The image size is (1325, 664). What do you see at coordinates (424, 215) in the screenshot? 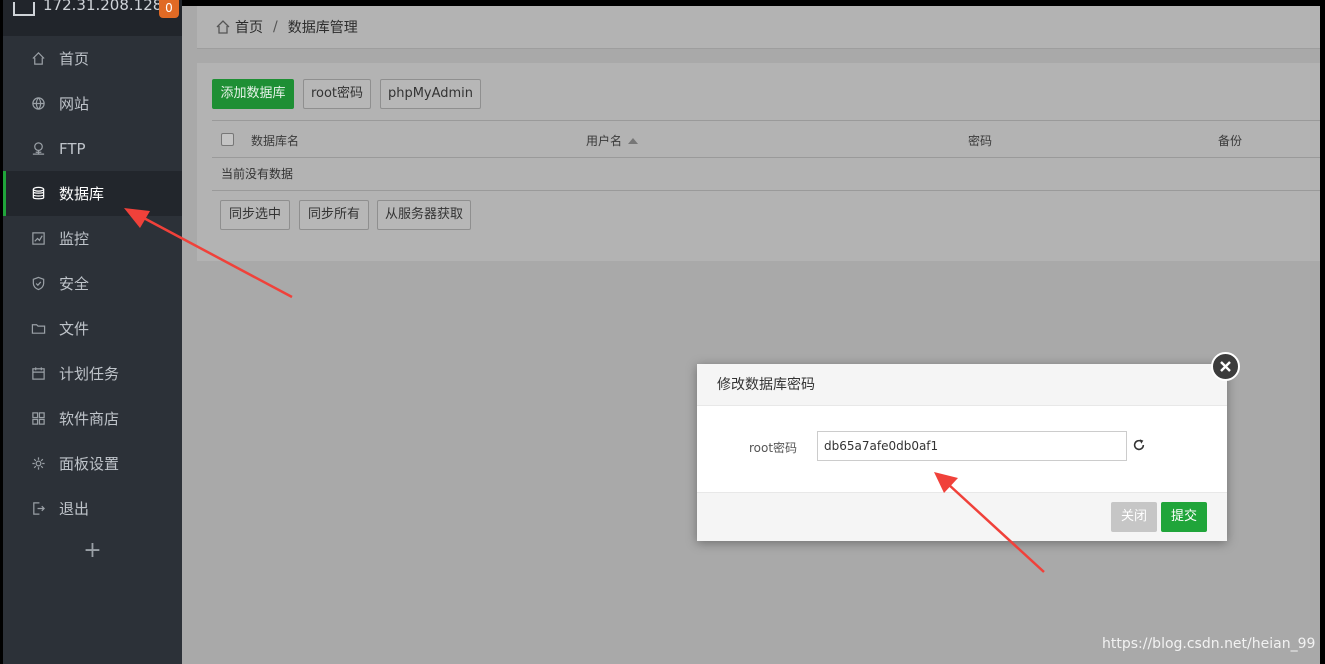
I see `fetch-from-server-button: 从服务器获取` at bounding box center [424, 215].